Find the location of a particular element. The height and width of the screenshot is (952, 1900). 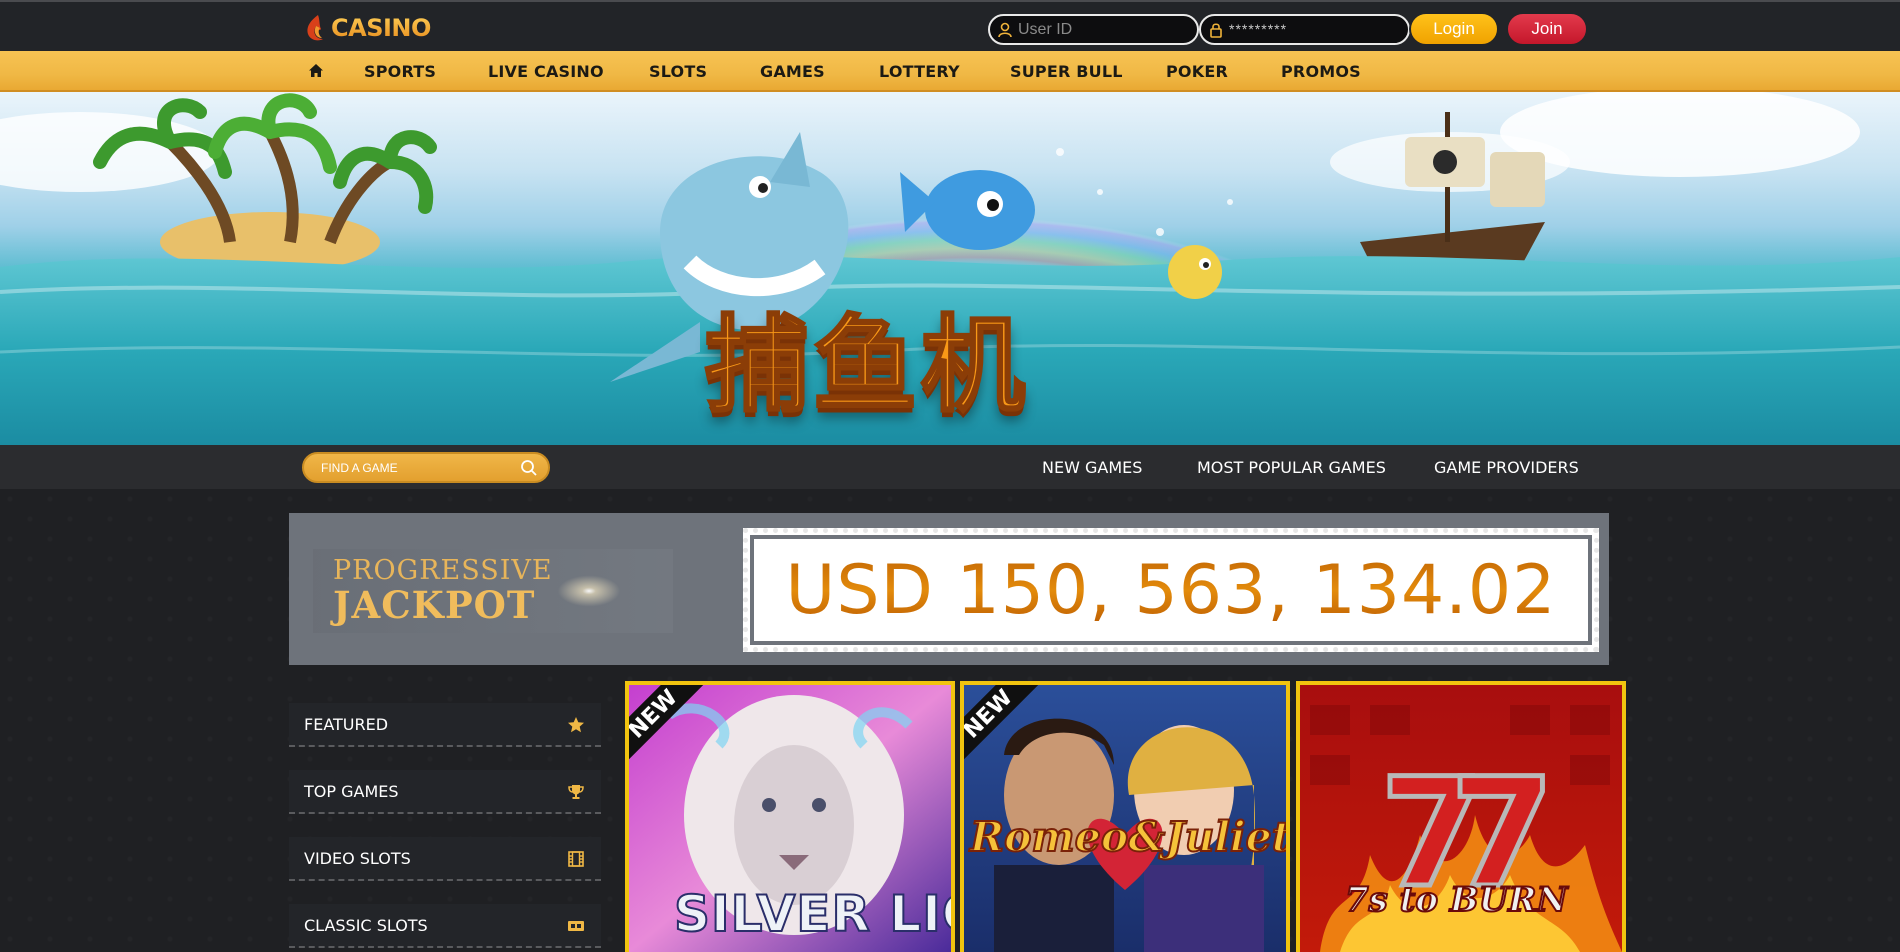

nav-item-sports: SPORTS is located at coordinates (400, 71).